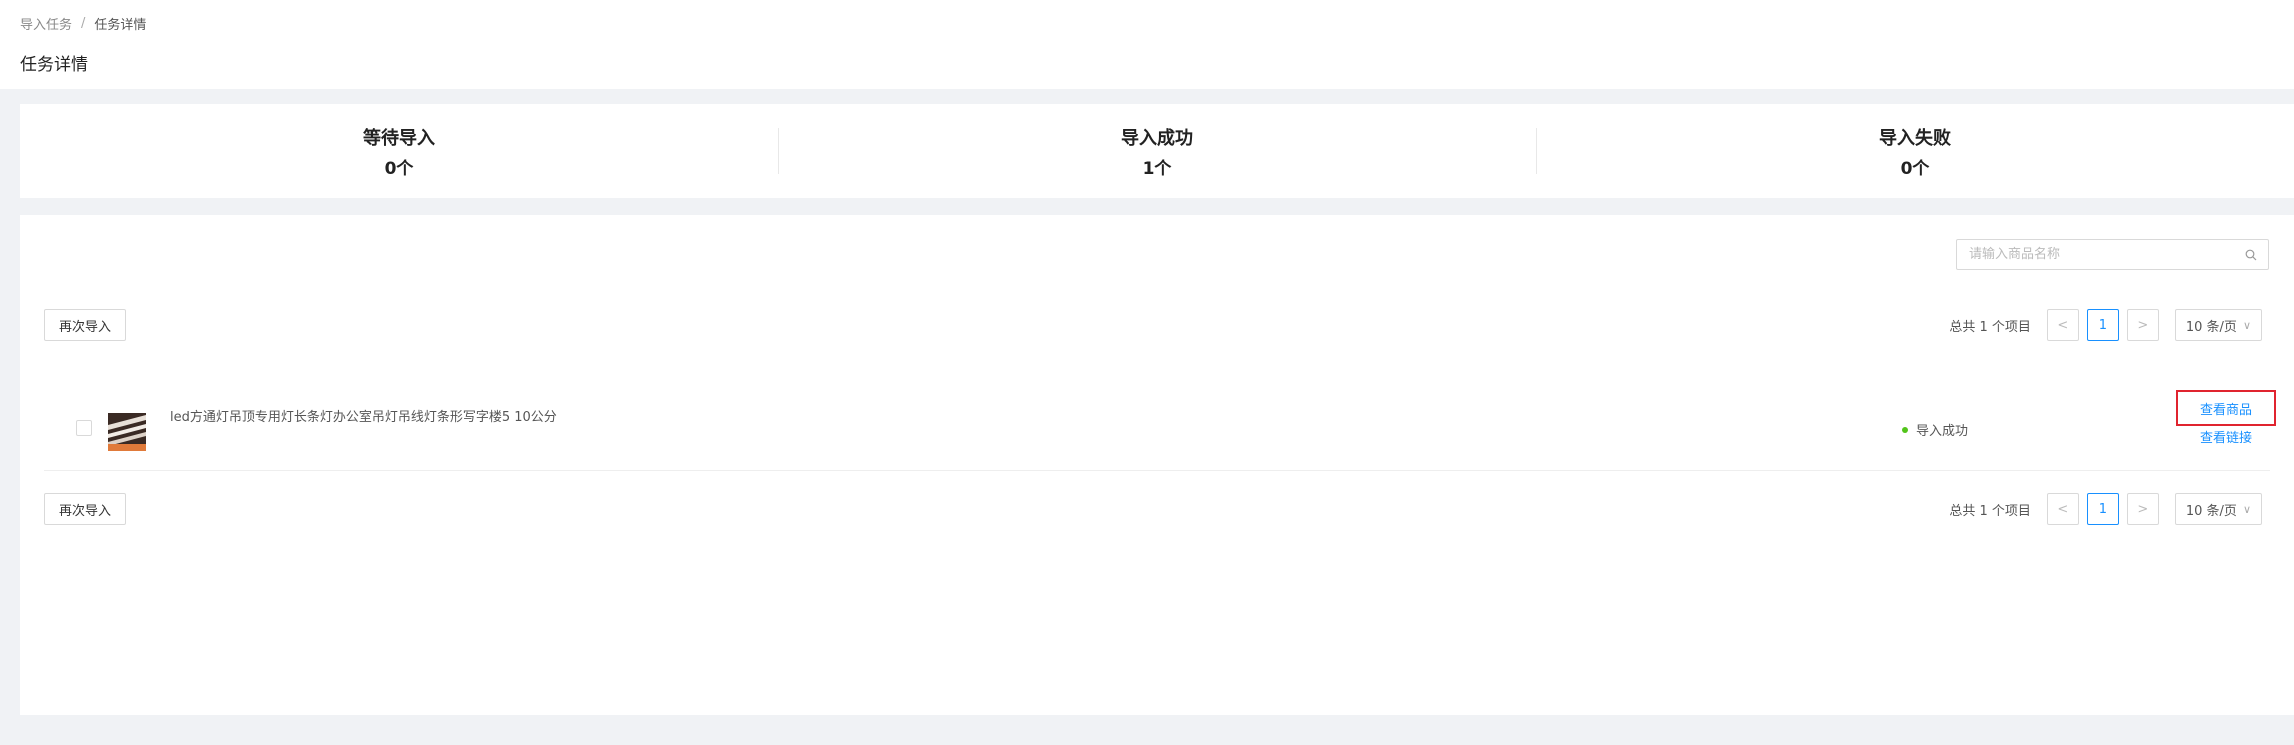 This screenshot has height=745, width=2294. Describe the element at coordinates (84, 428) in the screenshot. I see `row-checkbox` at that location.